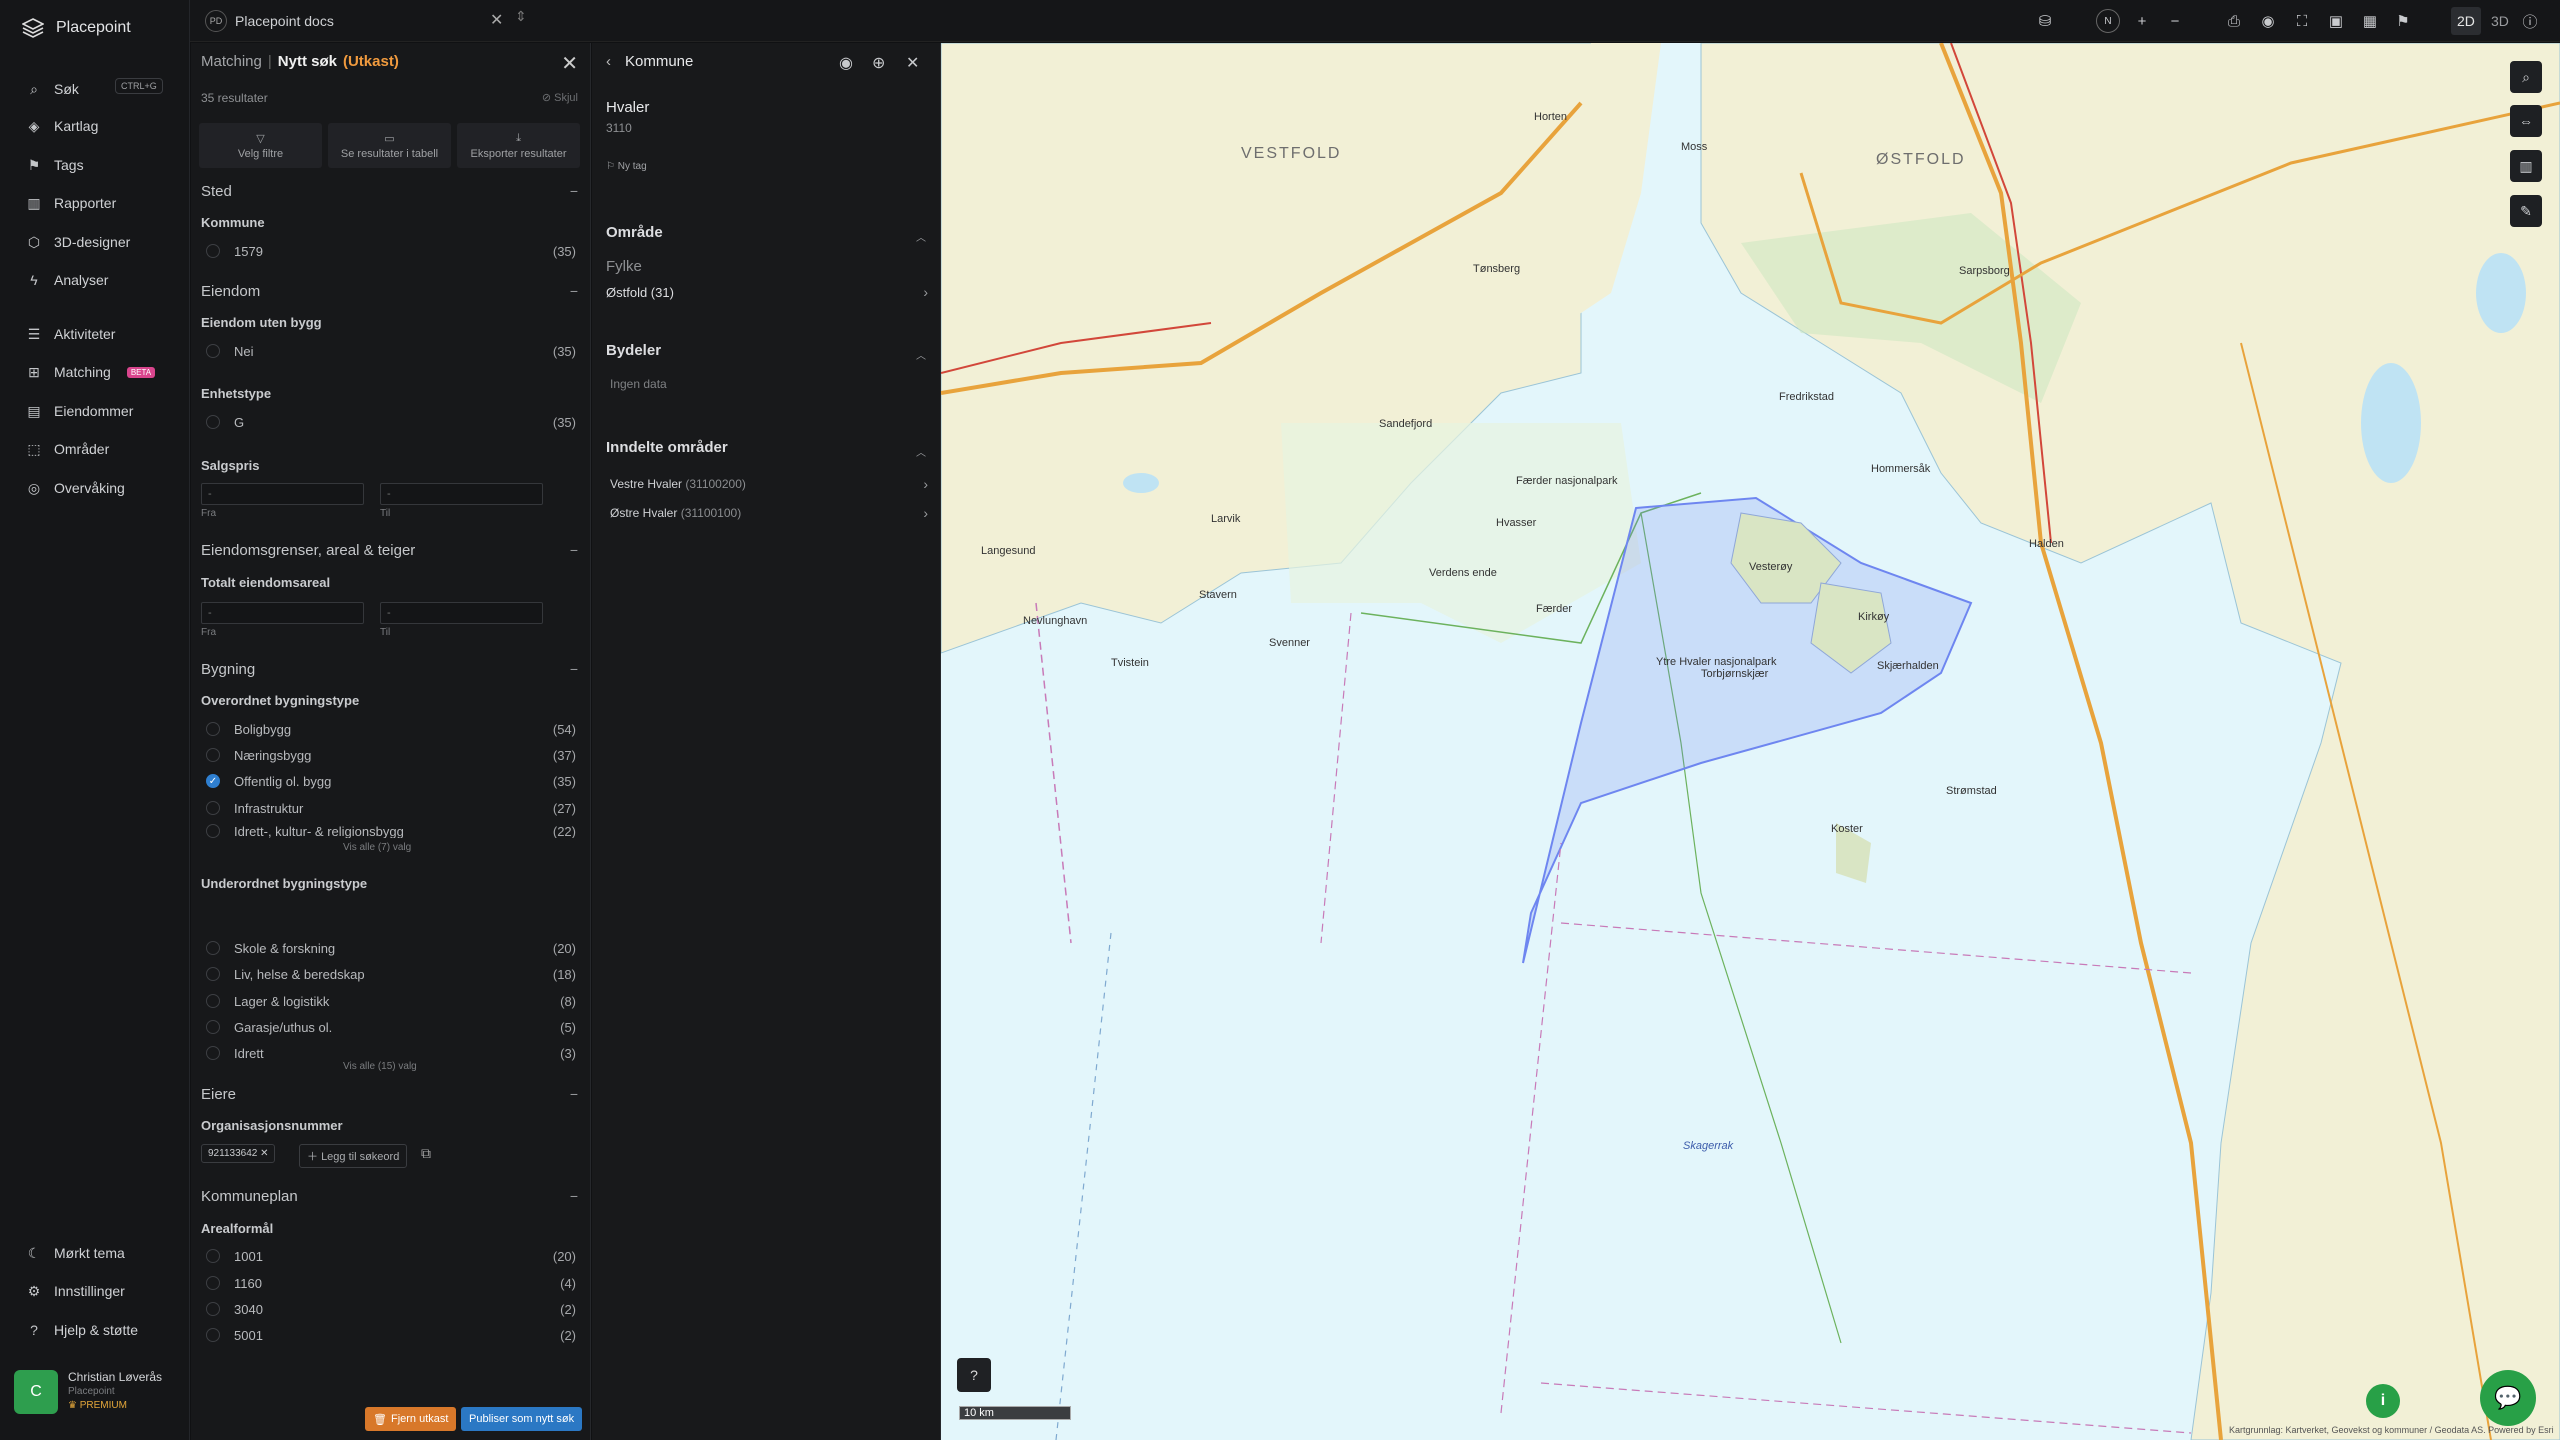  Describe the element at coordinates (2234, 21) in the screenshot. I see `print-icon: ⎙` at that location.